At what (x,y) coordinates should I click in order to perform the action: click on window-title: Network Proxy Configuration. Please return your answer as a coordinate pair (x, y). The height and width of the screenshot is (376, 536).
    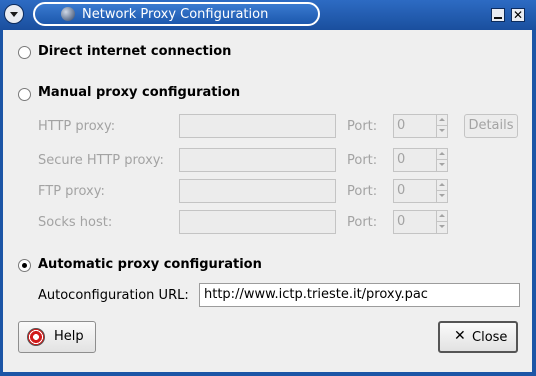
    Looking at the image, I should click on (175, 14).